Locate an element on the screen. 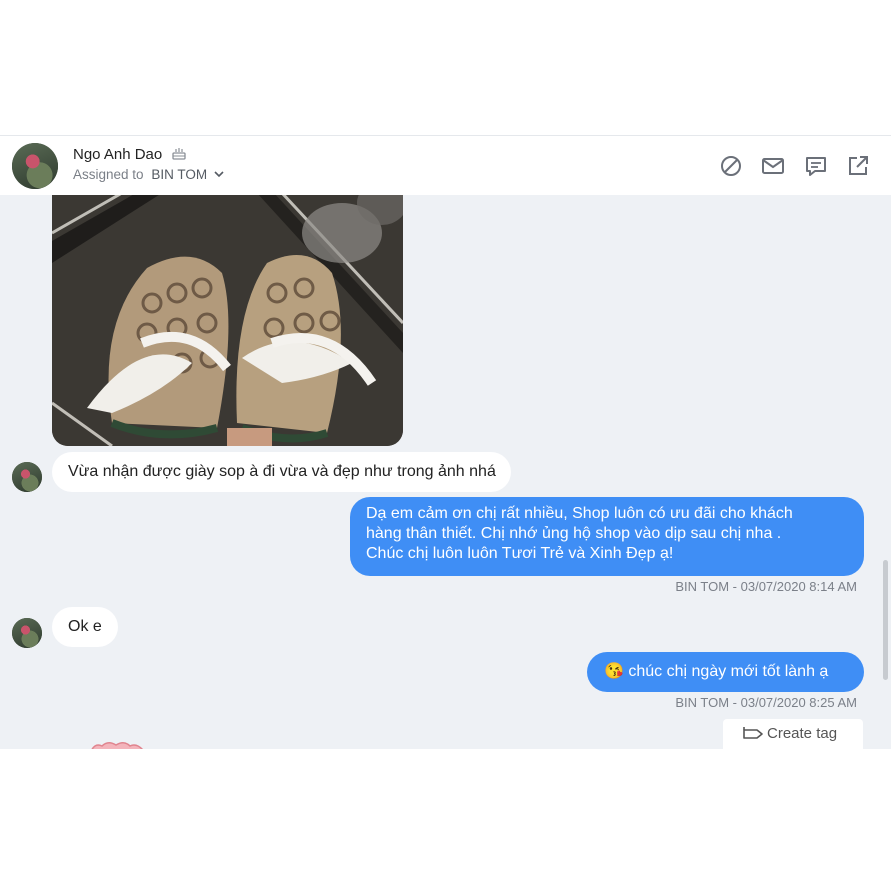 Image resolution: width=891 pixels, height=891 pixels. assignee-name: BIN TOM is located at coordinates (179, 174).